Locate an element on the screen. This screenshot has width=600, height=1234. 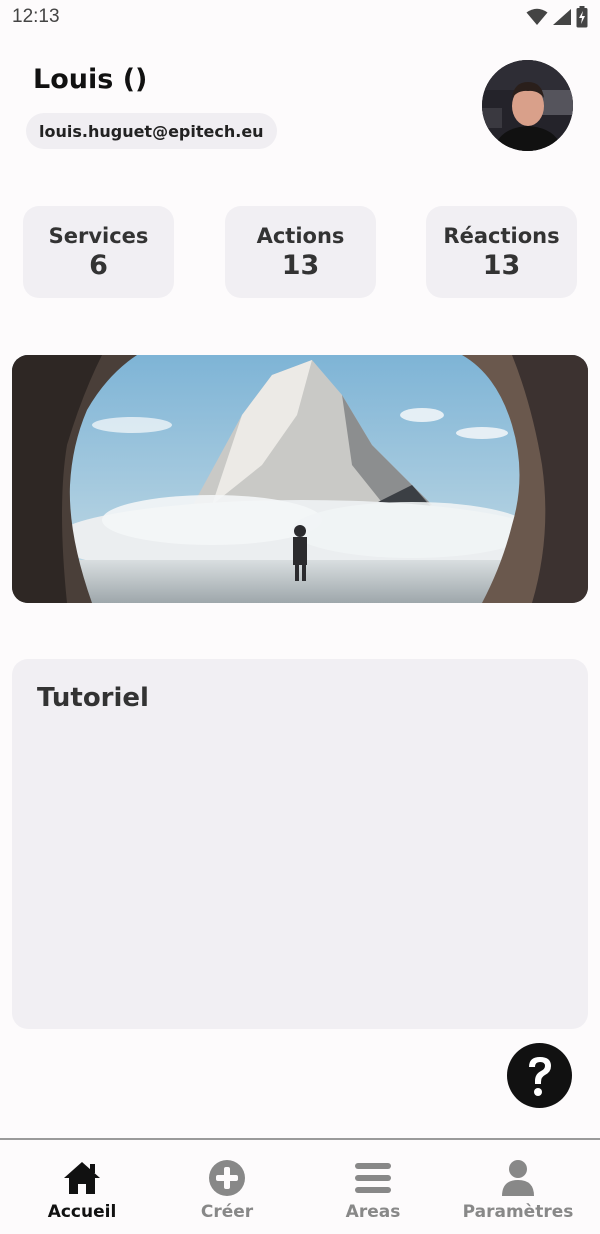
status-time: 12:13 is located at coordinates (36, 16).